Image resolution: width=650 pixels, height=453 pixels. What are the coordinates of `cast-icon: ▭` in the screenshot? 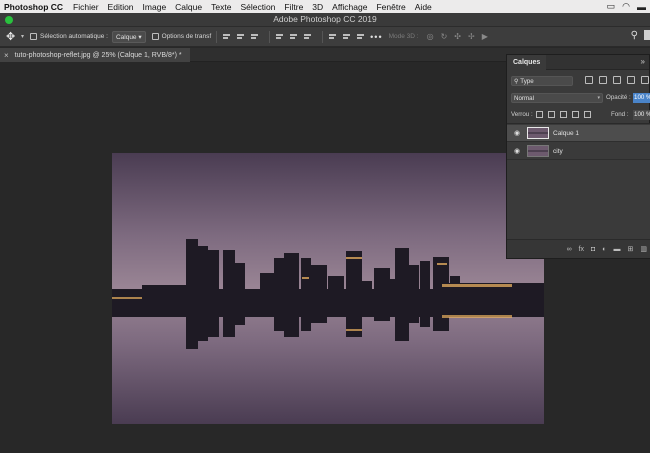 It's located at (611, 6).